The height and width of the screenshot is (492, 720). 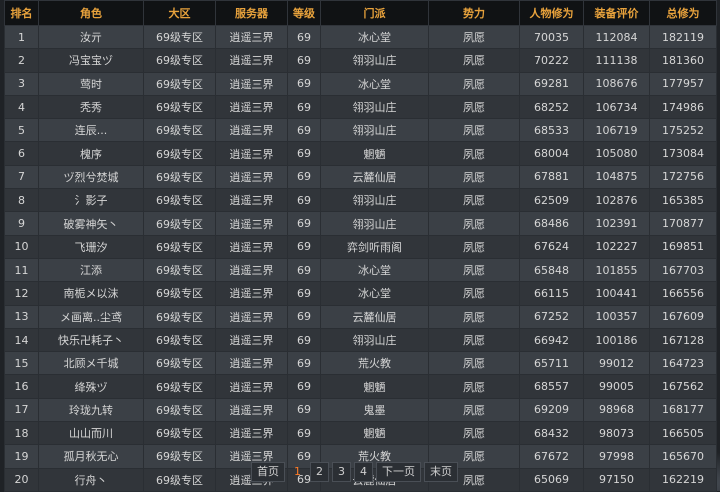 I want to click on cell-role-name: 行舟丶, so click(x=91, y=479).